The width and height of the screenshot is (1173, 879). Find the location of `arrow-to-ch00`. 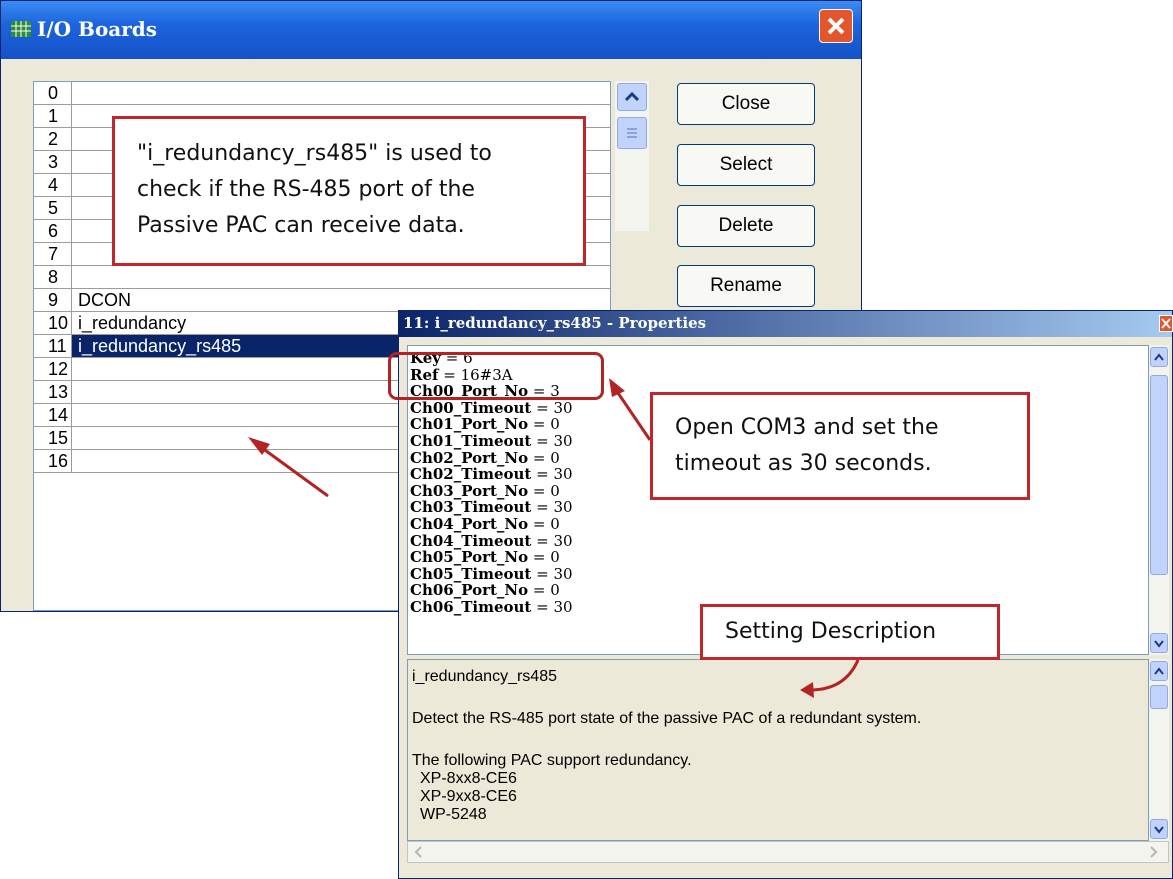

arrow-to-ch00 is located at coordinates (633, 415).